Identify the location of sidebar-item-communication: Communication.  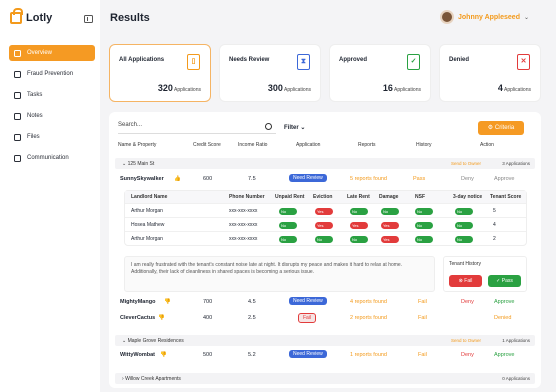
(52, 158).